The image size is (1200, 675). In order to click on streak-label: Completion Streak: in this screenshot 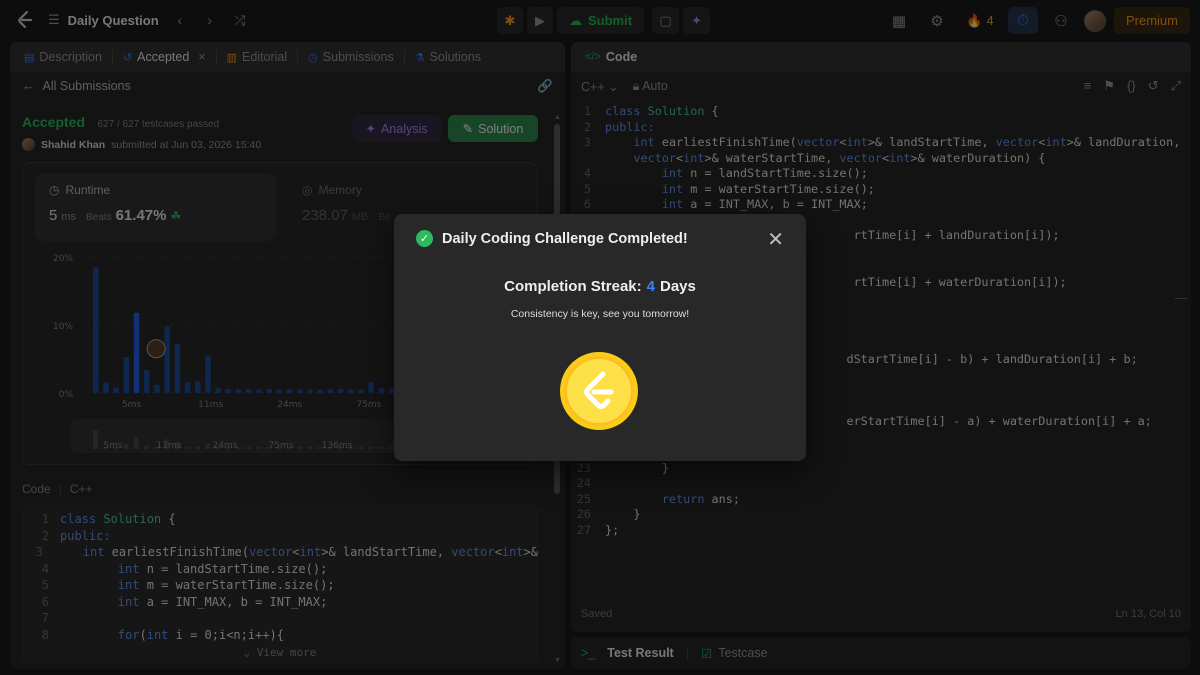, I will do `click(573, 286)`.